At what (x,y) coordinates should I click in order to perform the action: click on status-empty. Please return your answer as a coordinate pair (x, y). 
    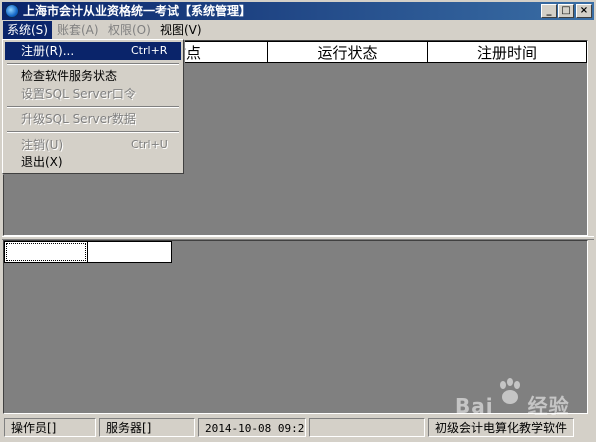
    Looking at the image, I should click on (367, 427).